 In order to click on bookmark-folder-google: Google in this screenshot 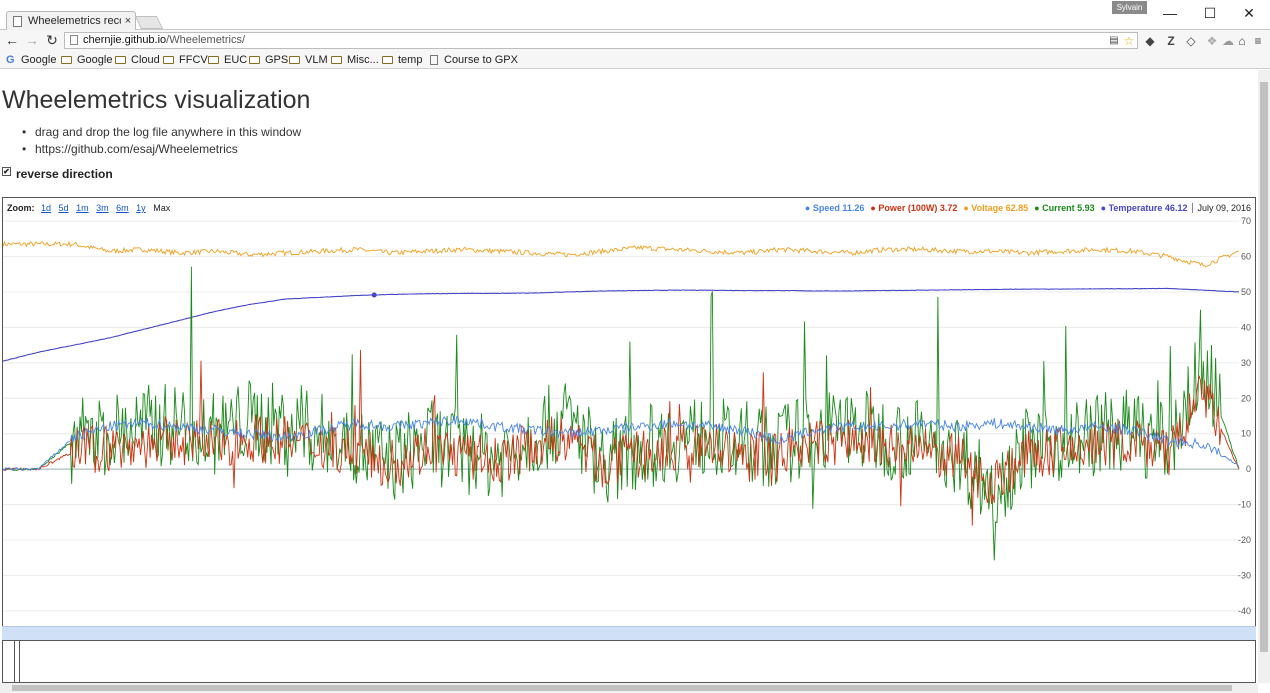, I will do `click(86, 60)`.